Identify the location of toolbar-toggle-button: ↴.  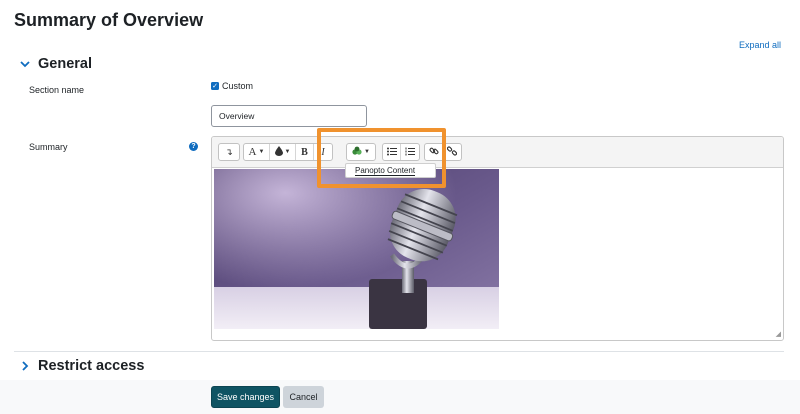
(229, 152).